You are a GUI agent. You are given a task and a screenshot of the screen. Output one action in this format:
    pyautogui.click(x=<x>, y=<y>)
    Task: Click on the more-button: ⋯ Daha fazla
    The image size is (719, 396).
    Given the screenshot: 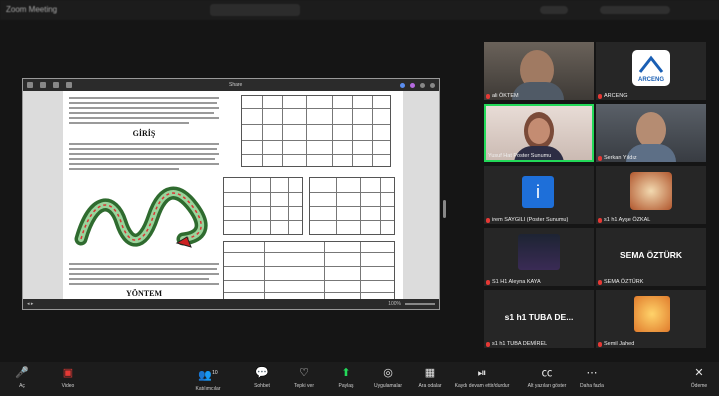 What is the action you would take?
    pyautogui.click(x=592, y=377)
    